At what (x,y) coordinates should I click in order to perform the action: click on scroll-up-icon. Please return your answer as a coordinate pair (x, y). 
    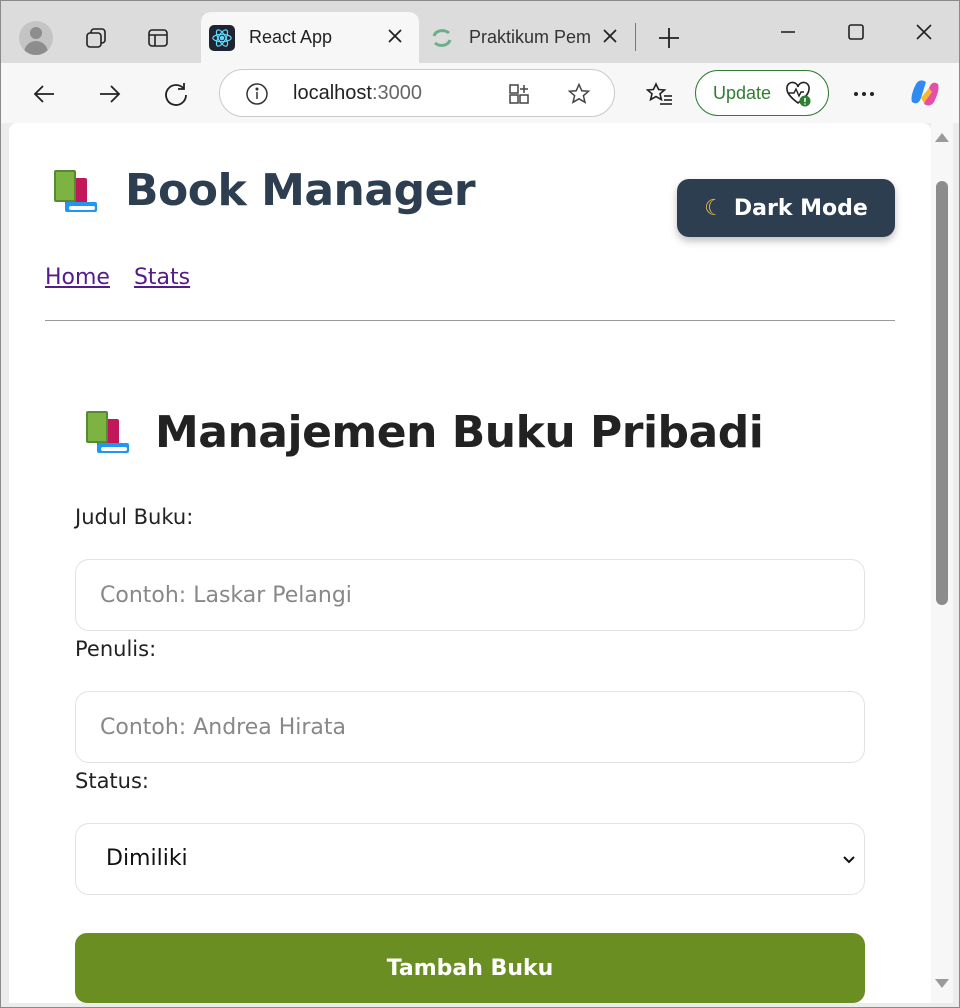
    Looking at the image, I should click on (942, 137).